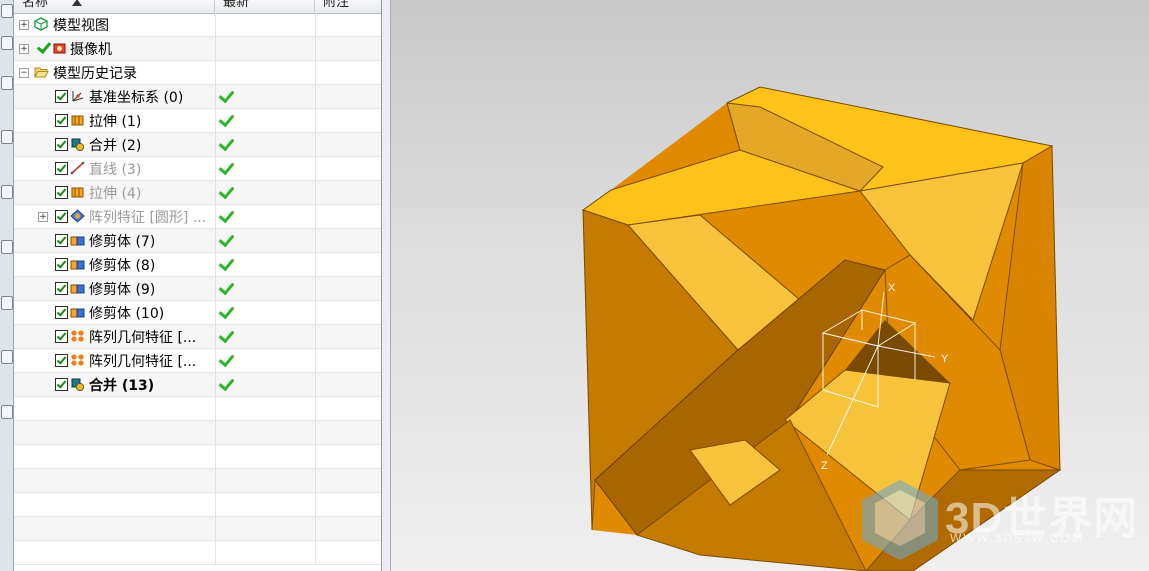 This screenshot has width=1149, height=571. What do you see at coordinates (197, 121) in the screenshot?
I see `feature-row: 拉伸 (1)` at bounding box center [197, 121].